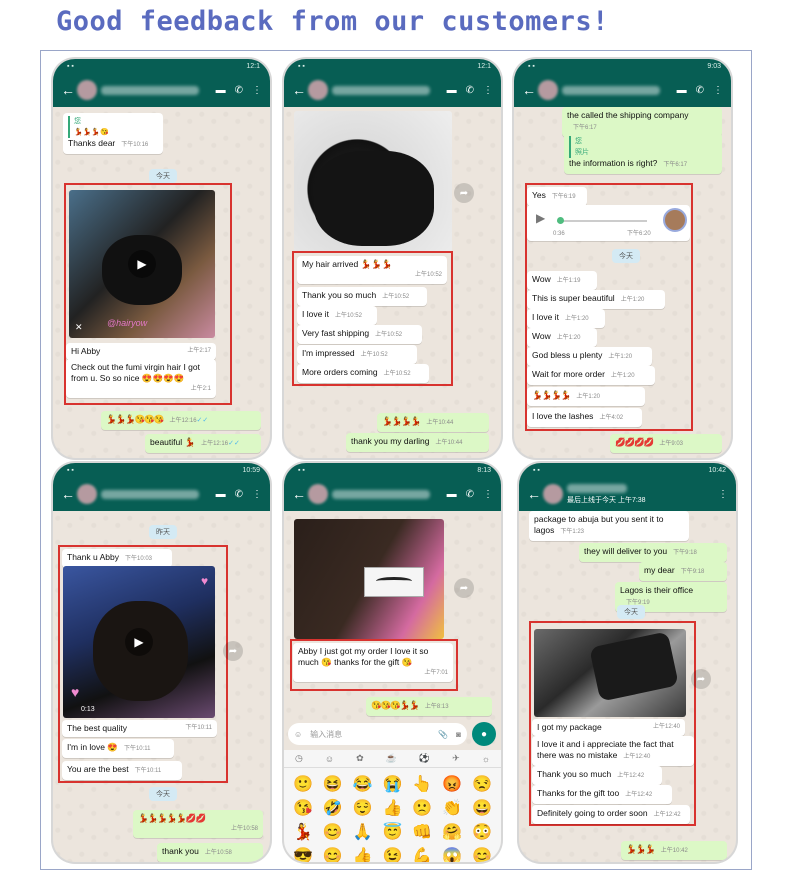 Image resolution: width=795 pixels, height=876 pixels. I want to click on photo-package-with-lashes, so click(369, 579).